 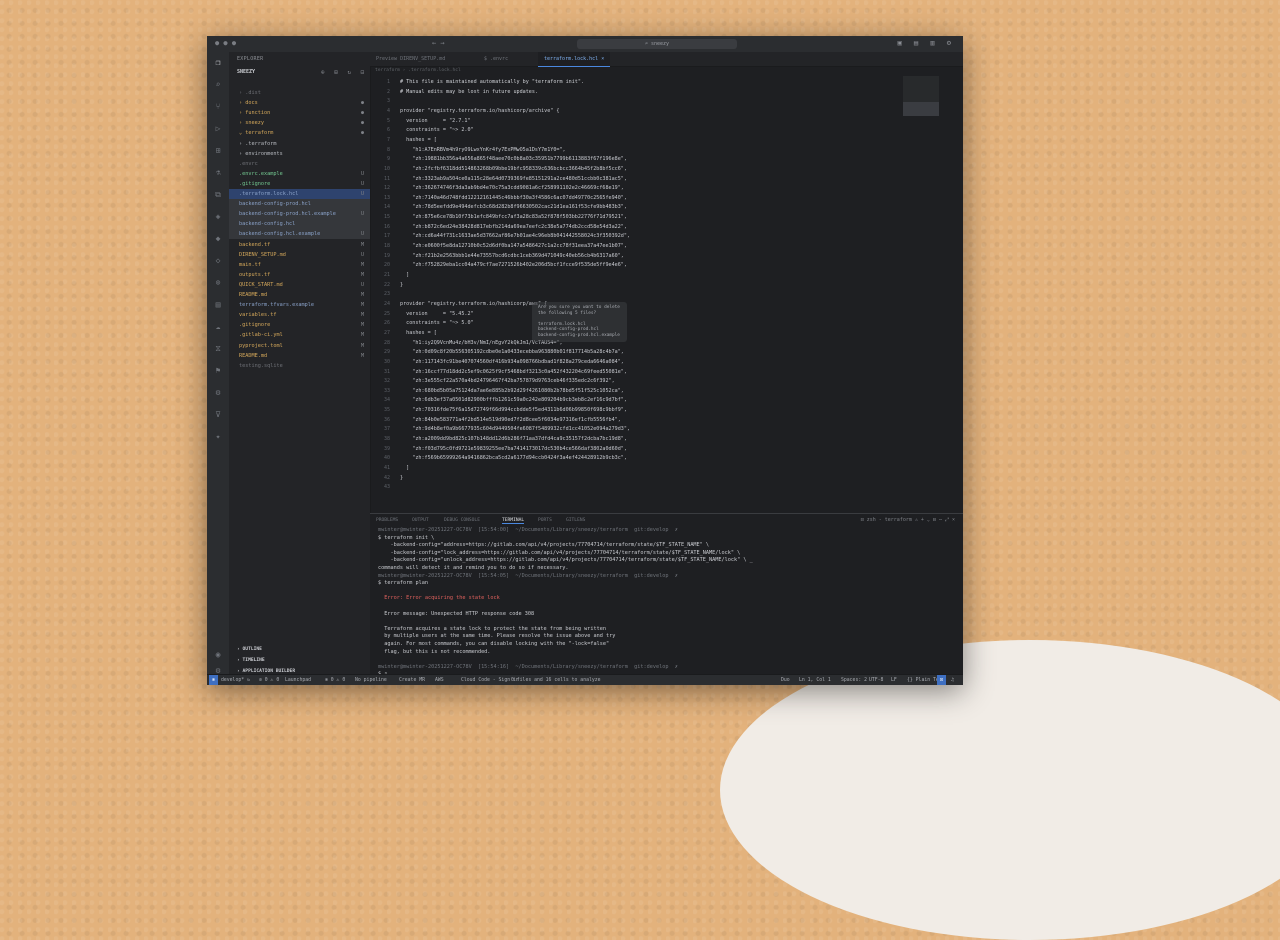 What do you see at coordinates (371, 680) in the screenshot?
I see `status-item-left: No pipeline` at bounding box center [371, 680].